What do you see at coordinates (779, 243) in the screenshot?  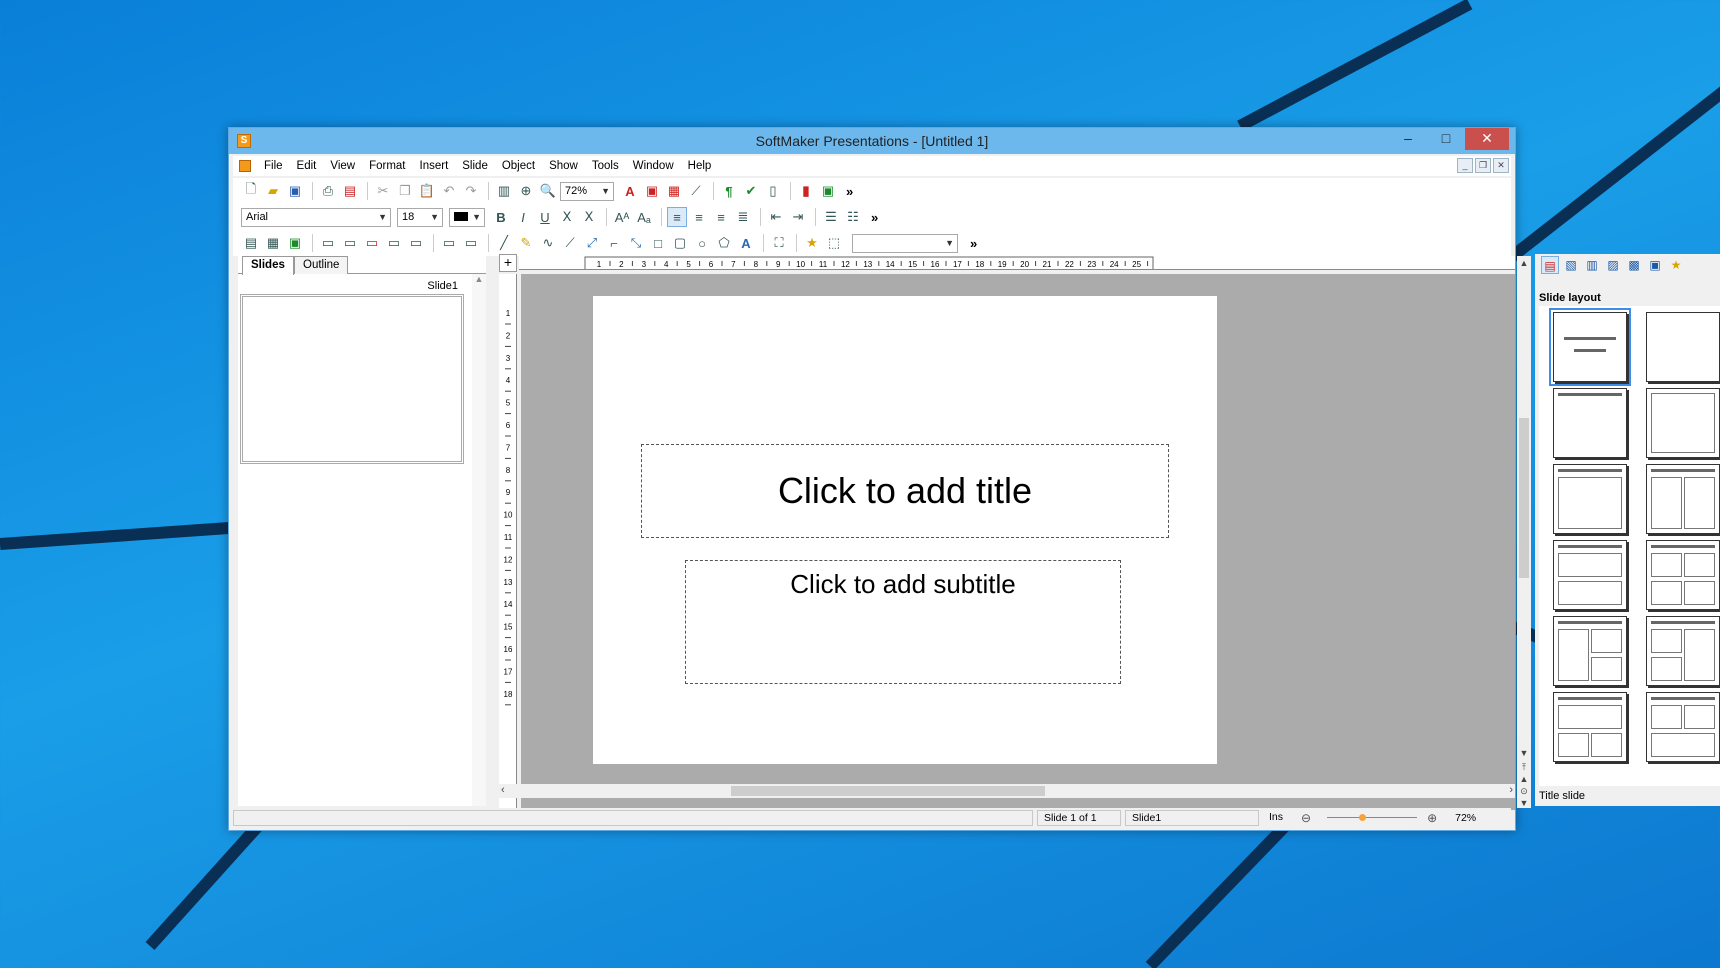 I see `group-icon: ⛶` at bounding box center [779, 243].